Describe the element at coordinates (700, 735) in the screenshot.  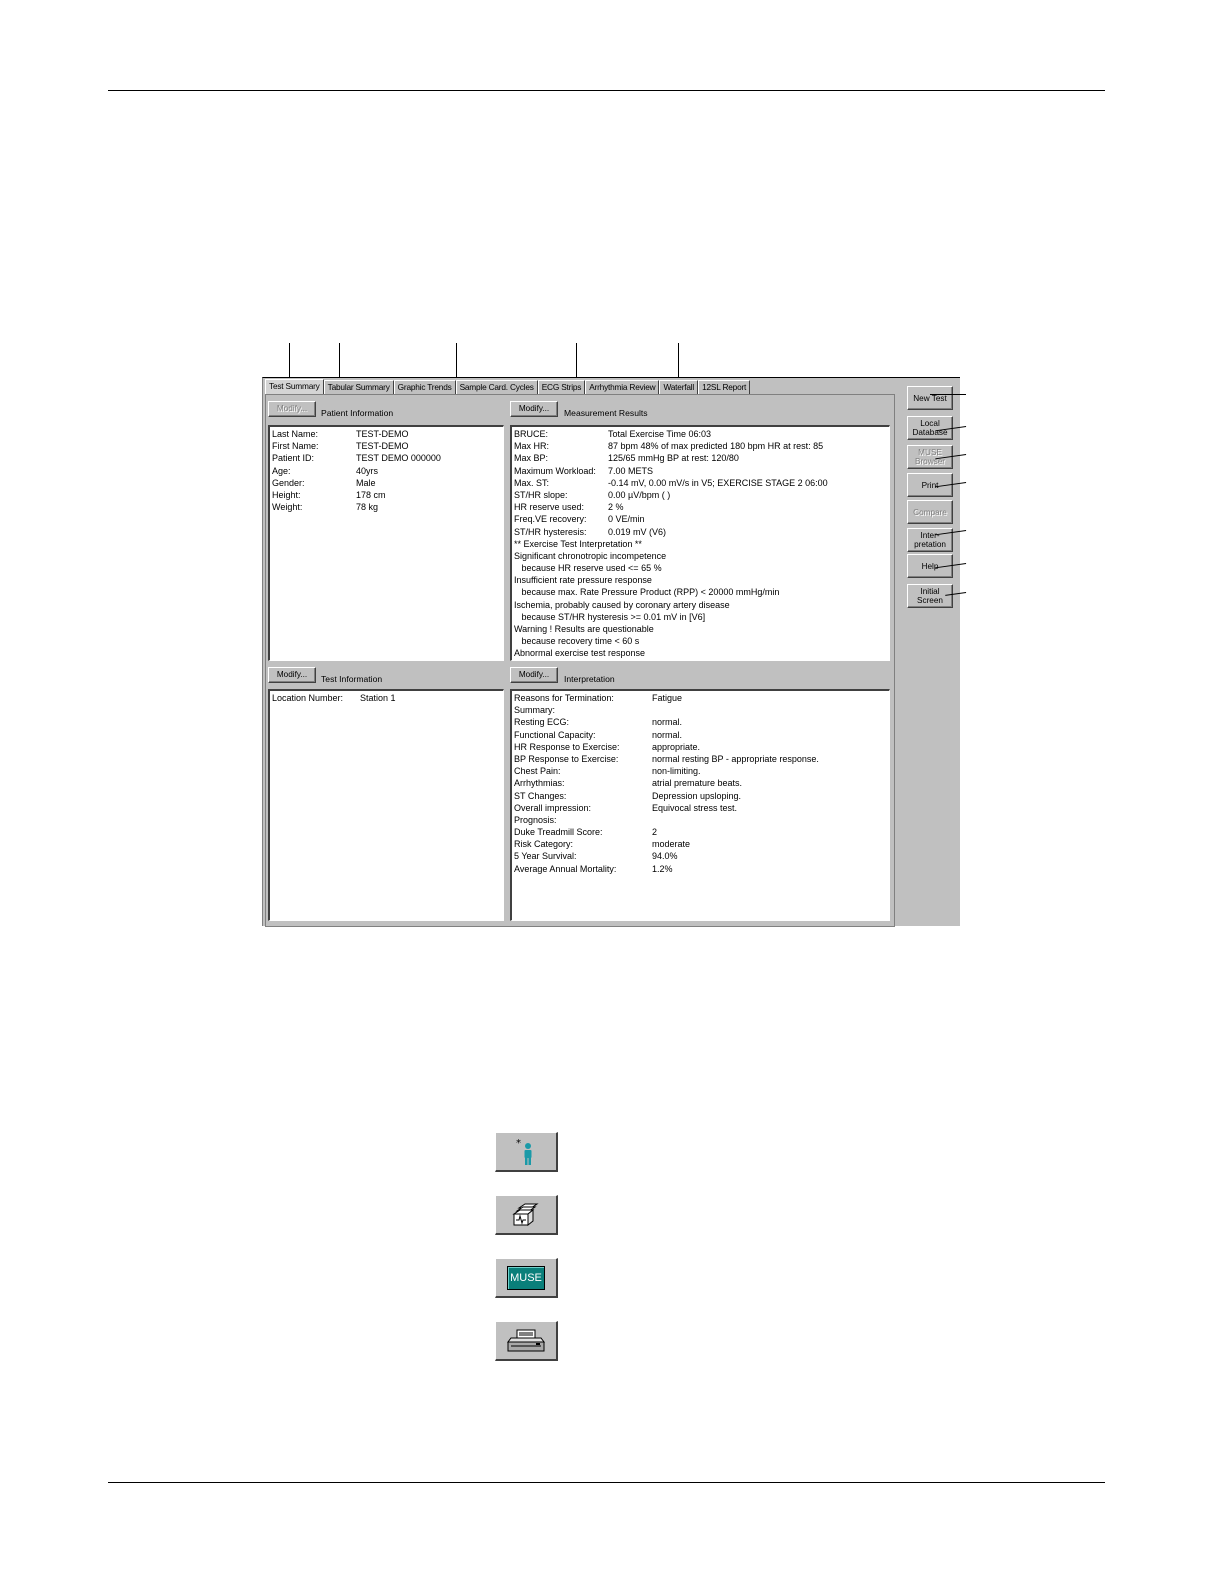
I see `info-row: Functional Capacity: normal.` at that location.